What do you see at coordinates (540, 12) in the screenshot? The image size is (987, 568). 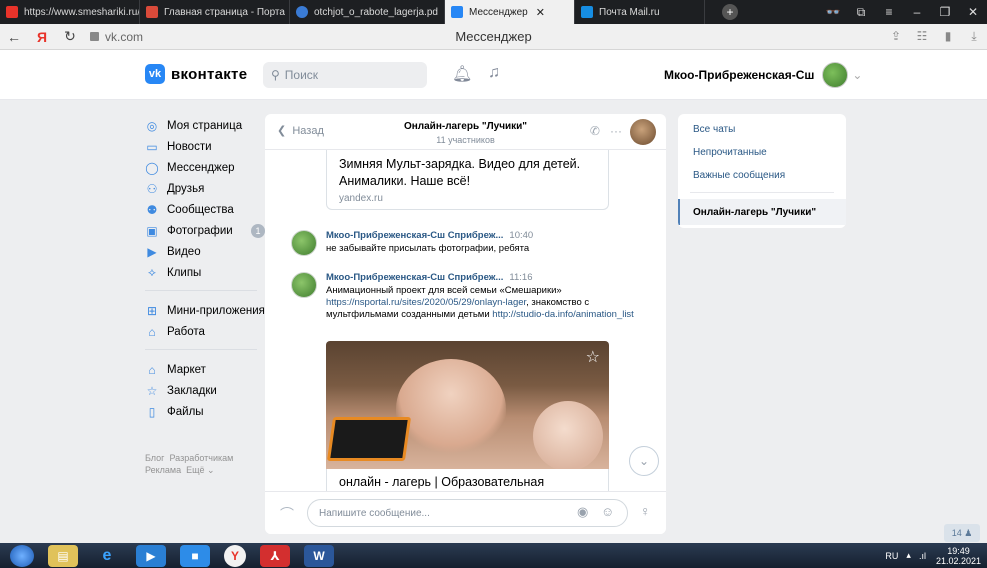 I see `close-tab-icon: ✕` at bounding box center [540, 12].